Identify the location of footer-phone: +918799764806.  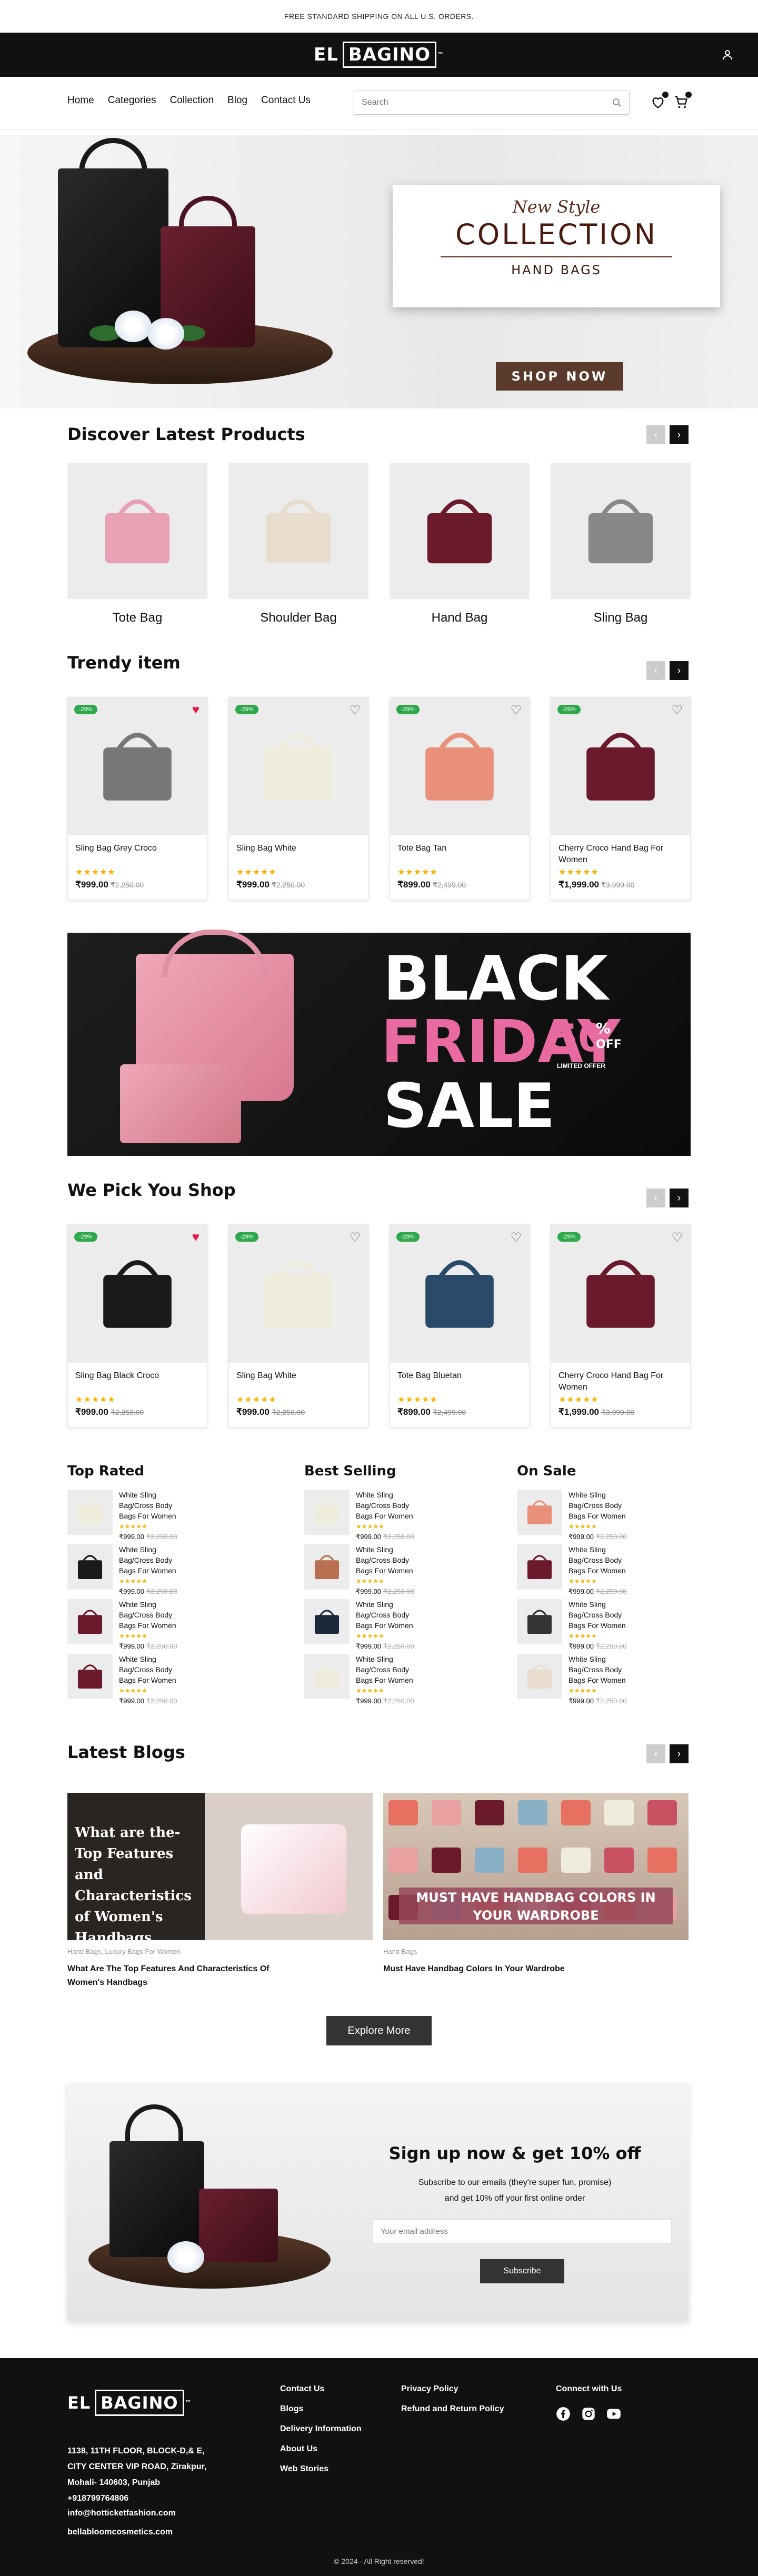
(136, 2499).